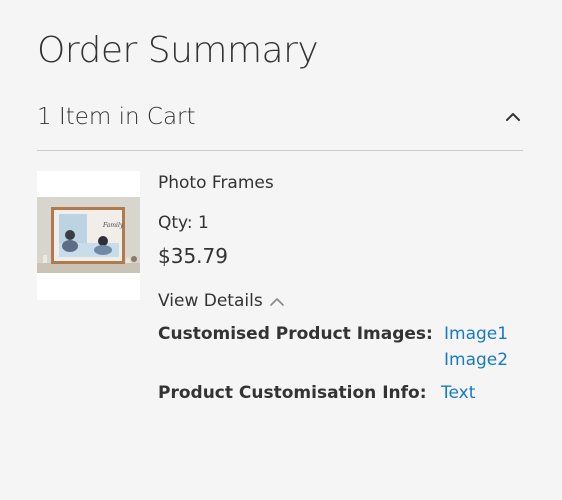 The height and width of the screenshot is (500, 562). Describe the element at coordinates (210, 301) in the screenshot. I see `view-details-label: View Details` at that location.